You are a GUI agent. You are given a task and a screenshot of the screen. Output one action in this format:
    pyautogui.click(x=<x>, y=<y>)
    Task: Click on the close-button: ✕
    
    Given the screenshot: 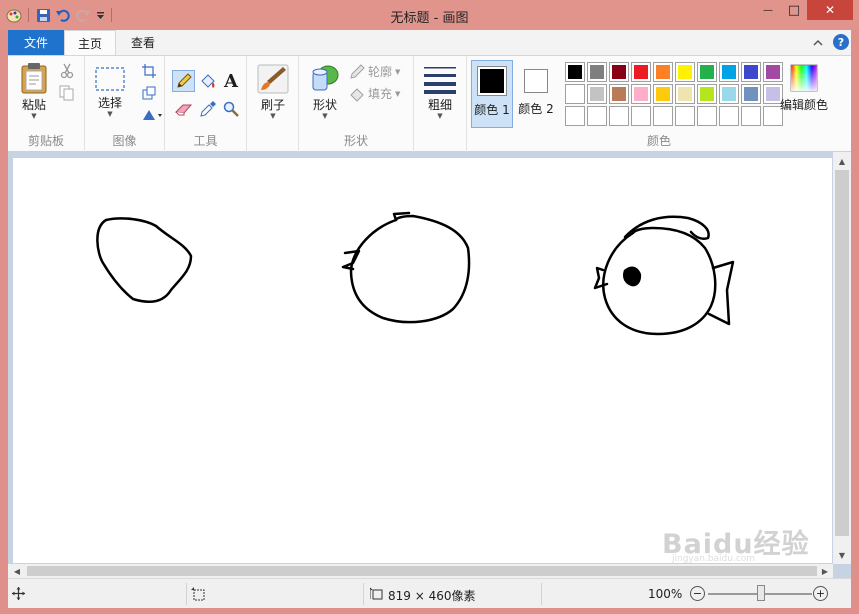 What is the action you would take?
    pyautogui.click(x=830, y=10)
    